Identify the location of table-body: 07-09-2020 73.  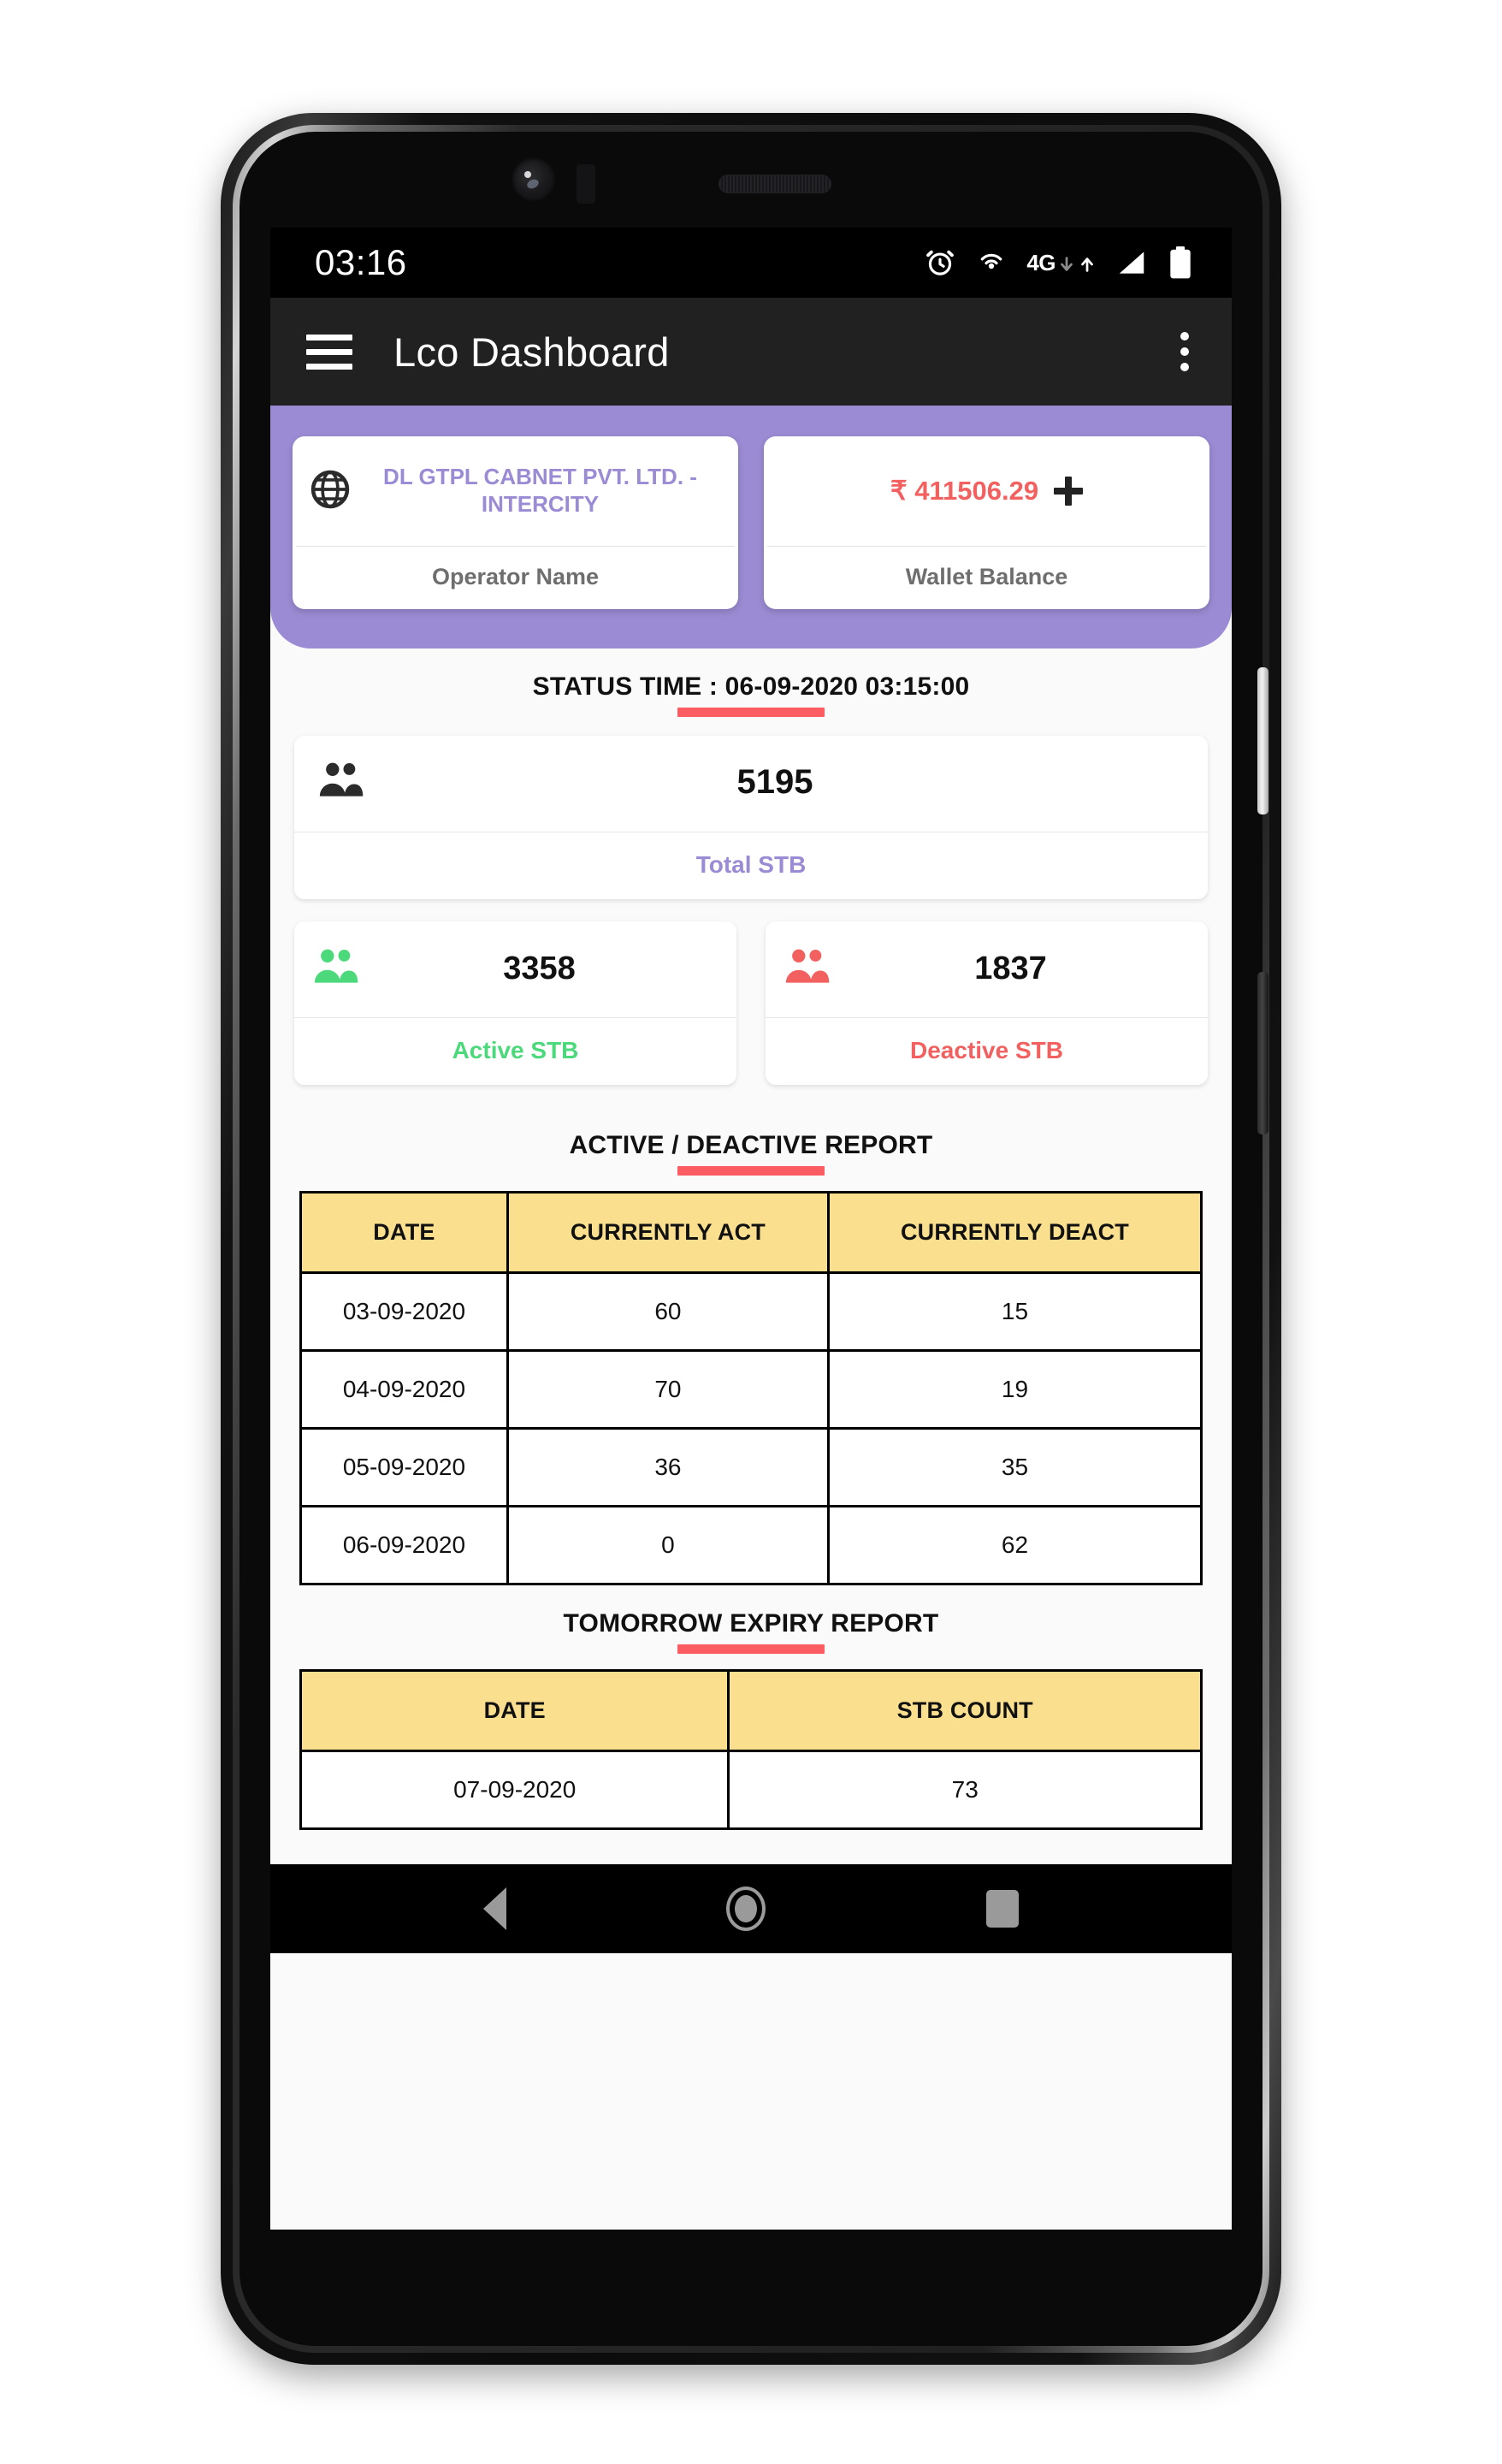
(751, 1790).